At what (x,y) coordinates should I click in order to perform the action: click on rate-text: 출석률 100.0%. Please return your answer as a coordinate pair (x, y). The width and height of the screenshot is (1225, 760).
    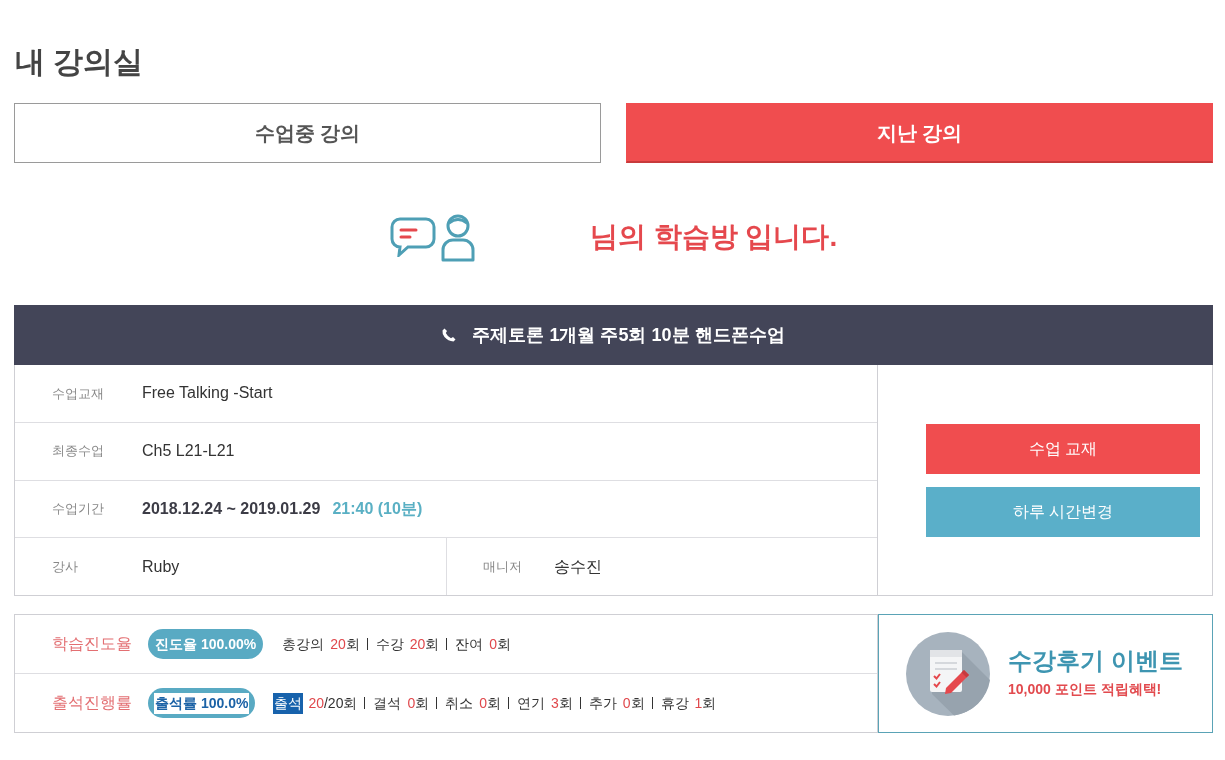
    Looking at the image, I should click on (202, 703).